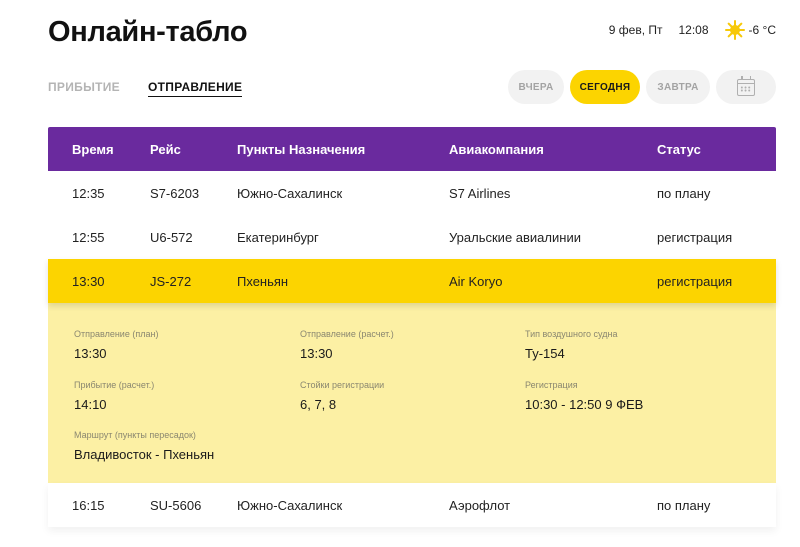 The height and width of the screenshot is (547, 800). What do you see at coordinates (515, 237) in the screenshot?
I see `row-airline: Уральские авиалинии` at bounding box center [515, 237].